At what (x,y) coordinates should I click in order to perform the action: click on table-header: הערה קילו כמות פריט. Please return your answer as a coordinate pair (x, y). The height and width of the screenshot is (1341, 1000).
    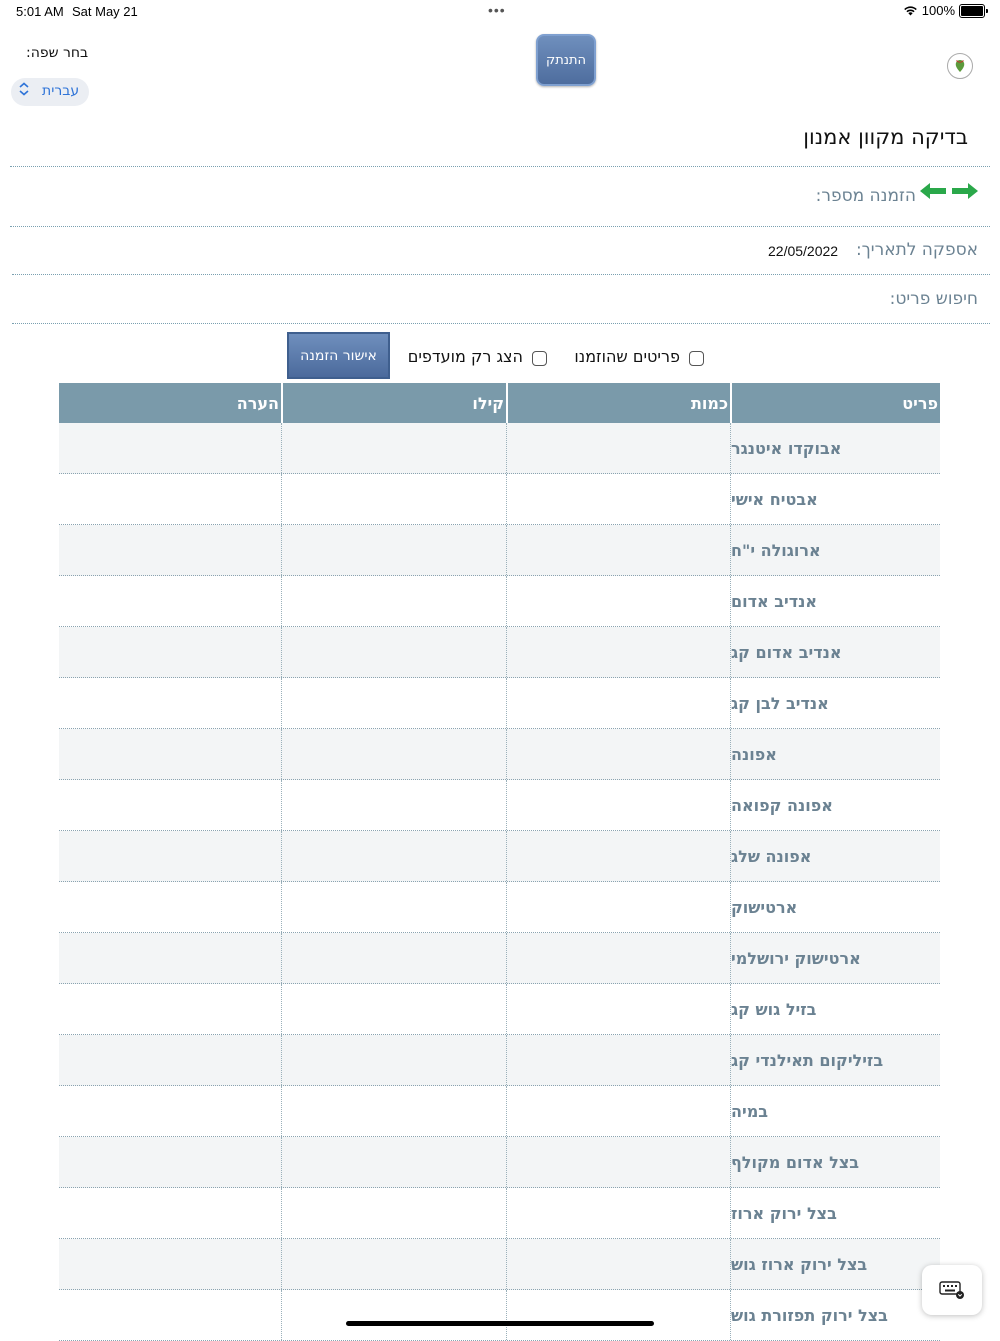
    Looking at the image, I should click on (499, 403).